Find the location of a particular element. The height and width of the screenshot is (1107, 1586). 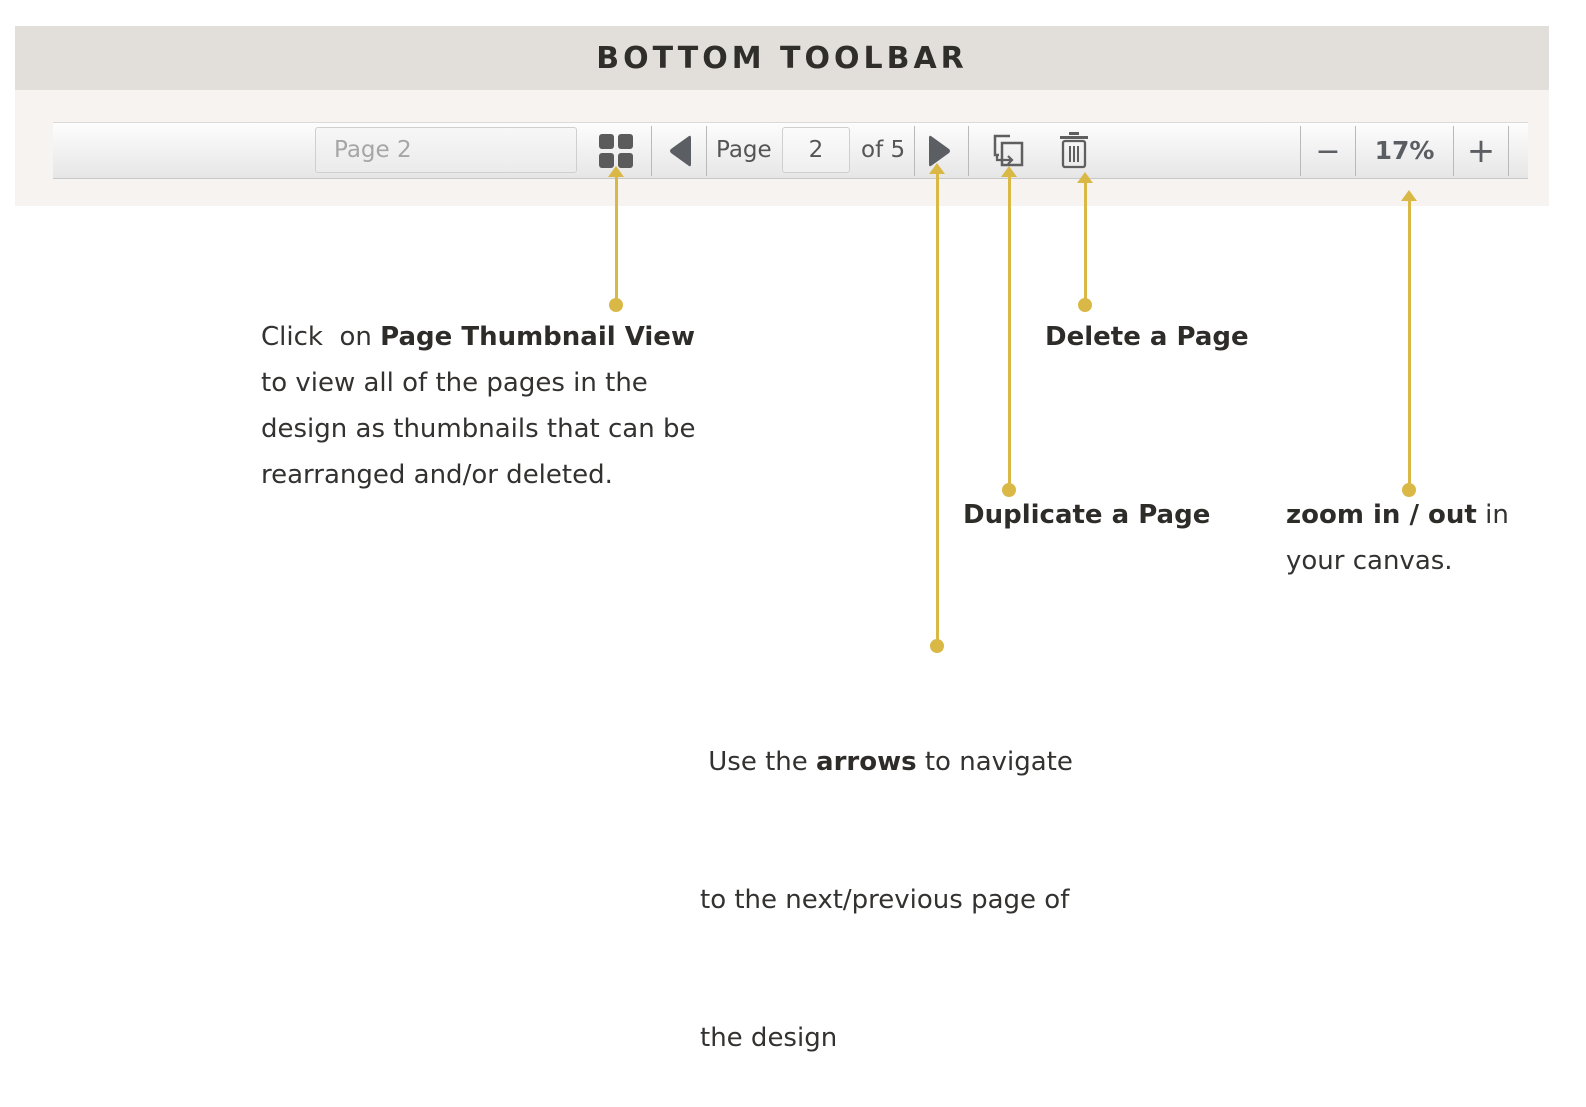

description-text: Use the is located at coordinates (758, 762).